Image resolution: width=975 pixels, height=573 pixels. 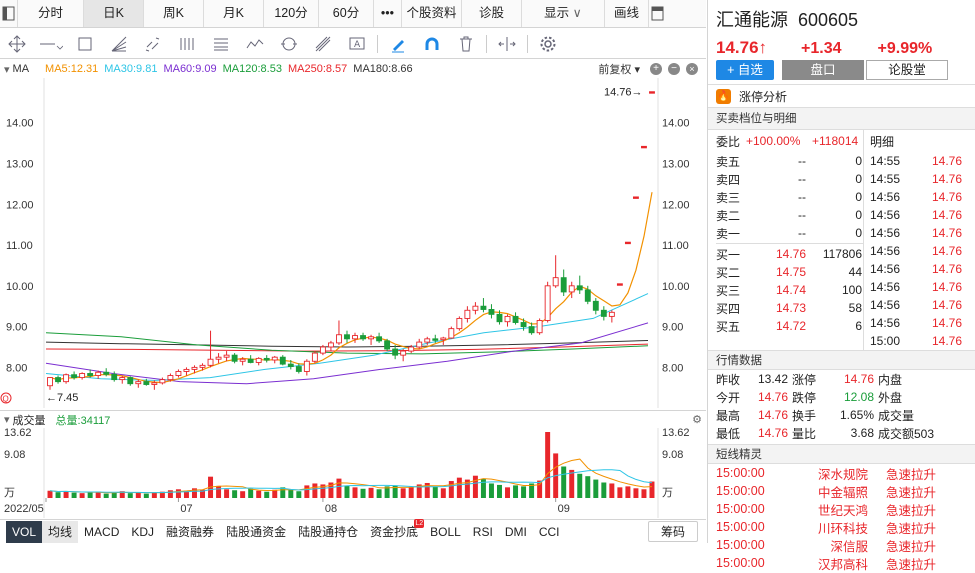 I want to click on chips-button: 筹码, so click(x=672, y=531).